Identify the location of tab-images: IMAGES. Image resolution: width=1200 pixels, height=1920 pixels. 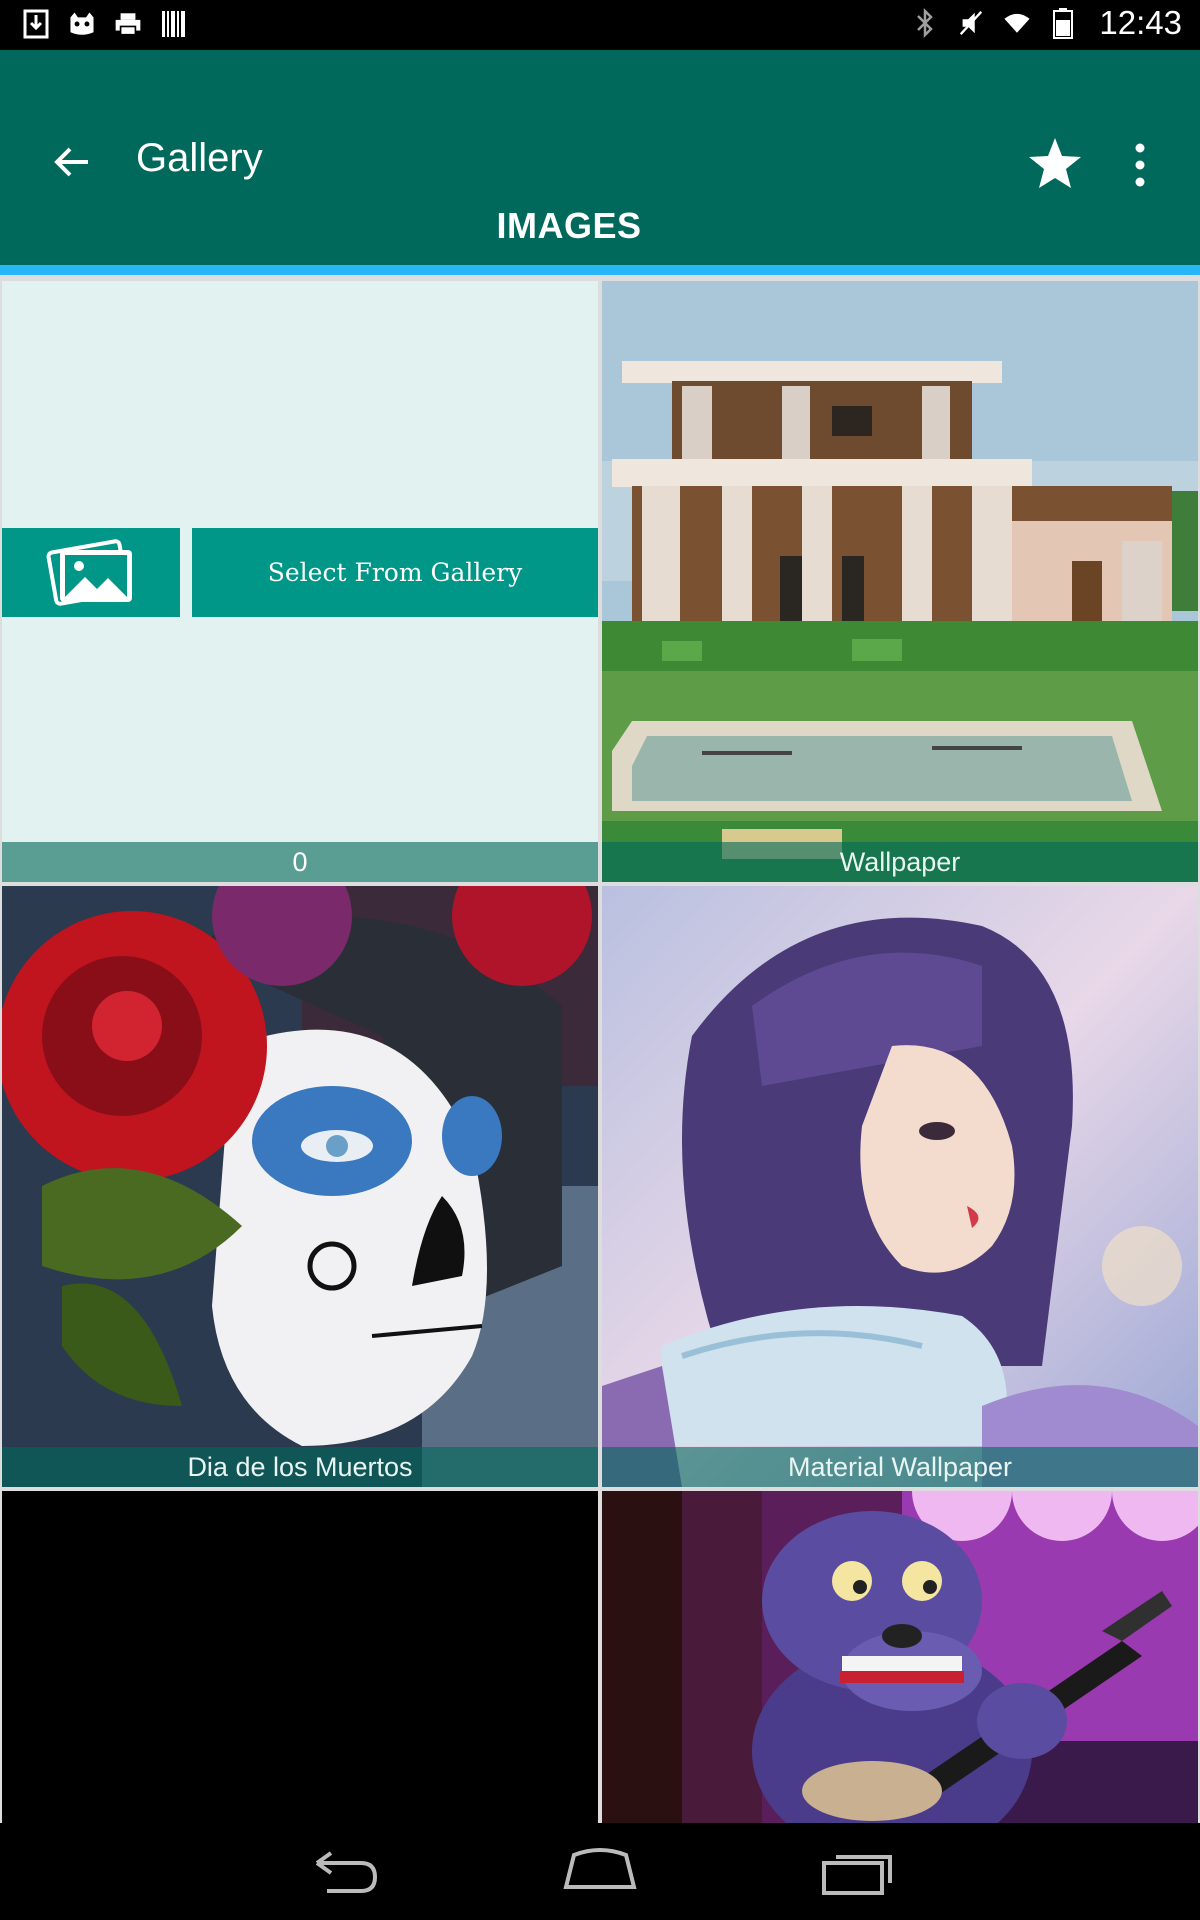
(569, 229).